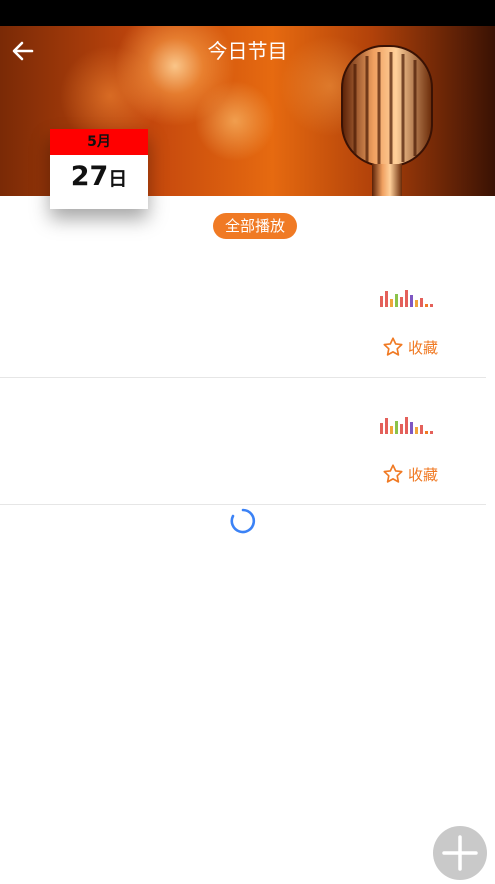  Describe the element at coordinates (243, 521) in the screenshot. I see `loading-spinner-icon` at that location.